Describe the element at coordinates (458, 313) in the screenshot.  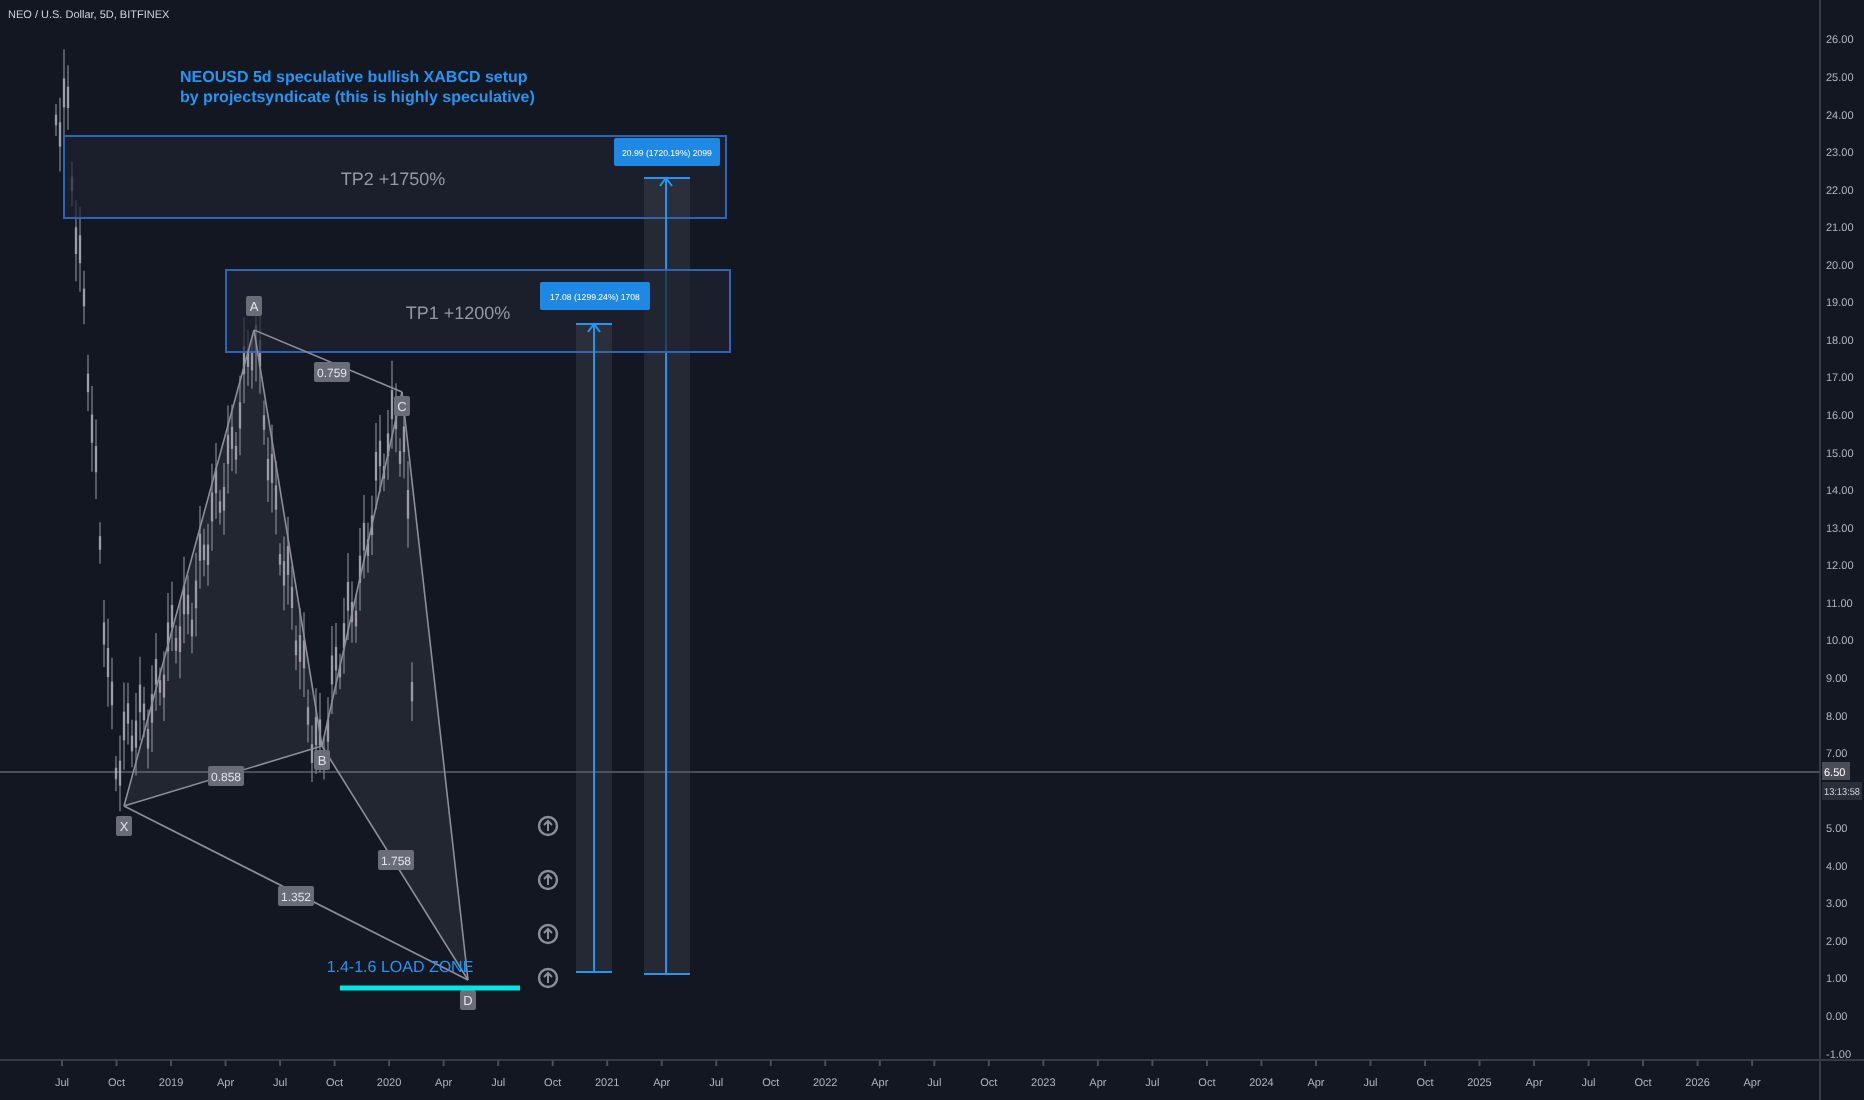
I see `target-label: TP1 +1200%` at that location.